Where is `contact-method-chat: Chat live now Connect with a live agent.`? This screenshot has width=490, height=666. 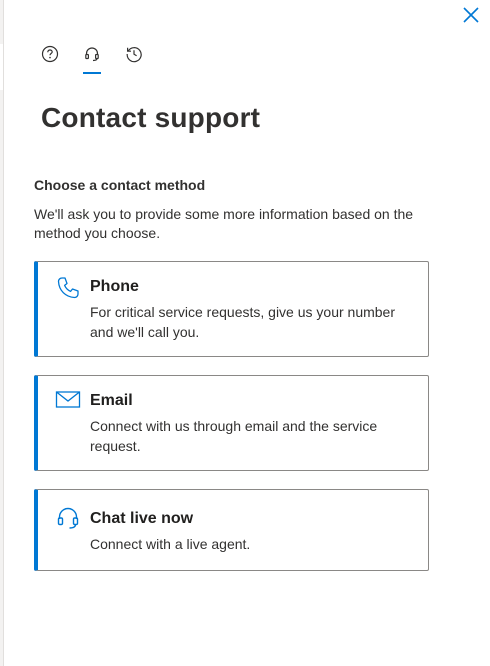 contact-method-chat: Chat live now Connect with a live agent. is located at coordinates (231, 530).